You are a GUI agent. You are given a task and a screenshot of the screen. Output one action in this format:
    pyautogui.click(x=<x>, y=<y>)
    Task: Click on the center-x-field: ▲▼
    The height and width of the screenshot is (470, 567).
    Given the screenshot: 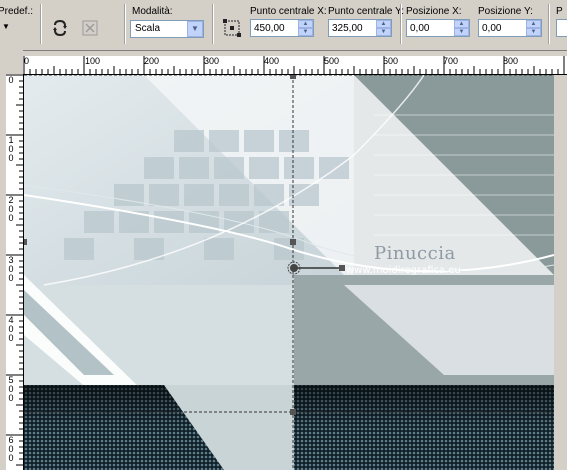 What is the action you would take?
    pyautogui.click(x=282, y=28)
    